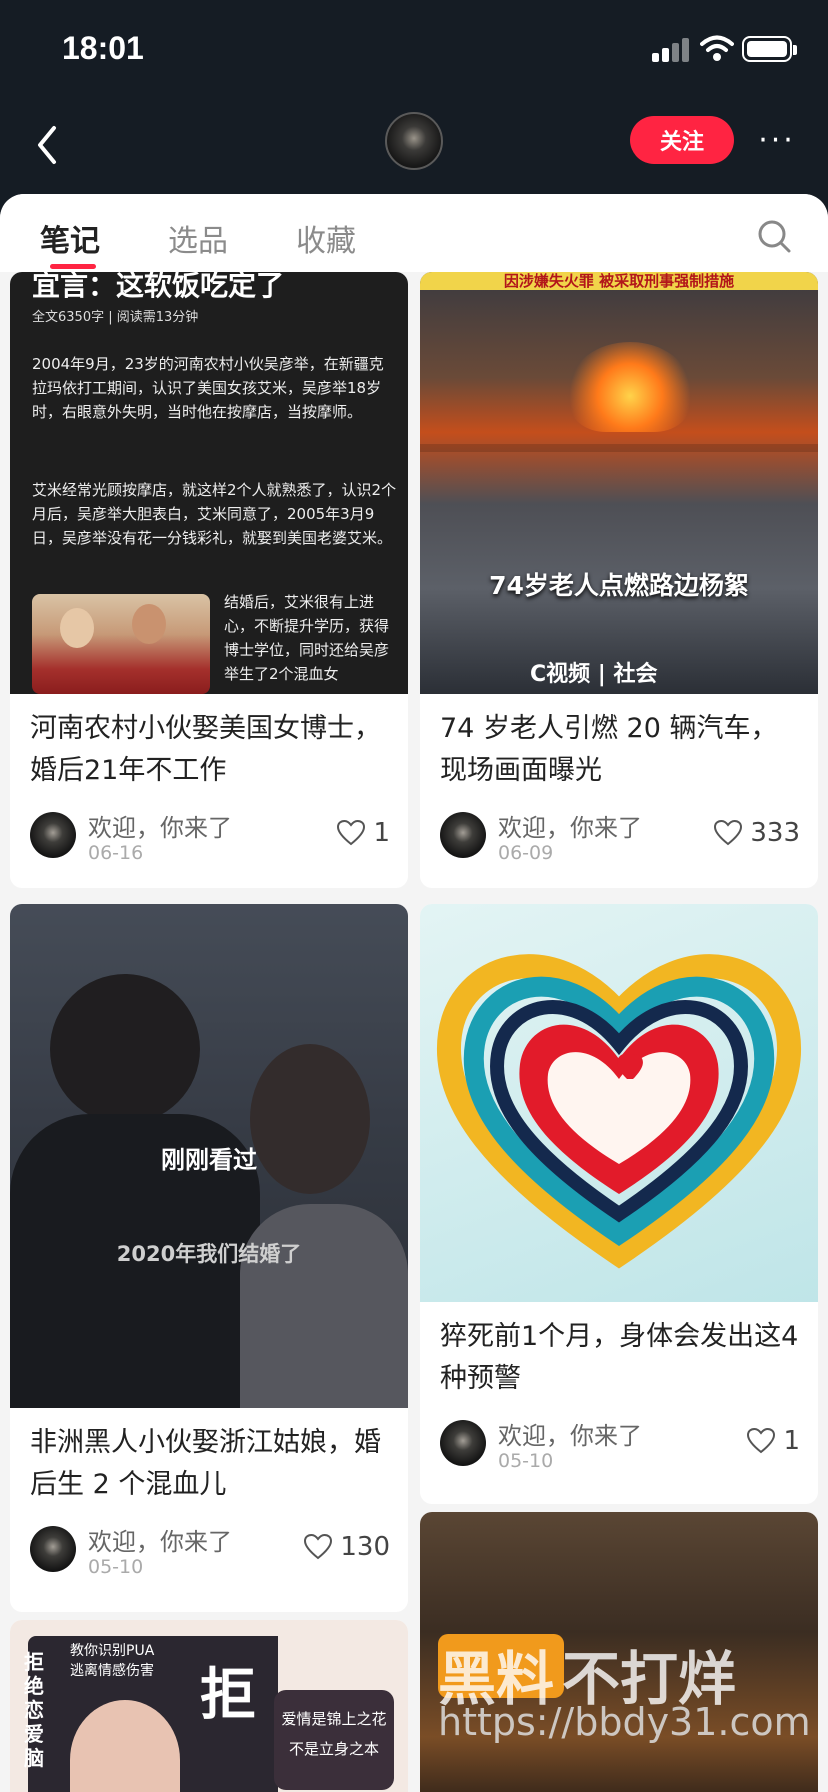  What do you see at coordinates (334, 1719) in the screenshot?
I see `quote-line: 爱情是锦上之花` at bounding box center [334, 1719].